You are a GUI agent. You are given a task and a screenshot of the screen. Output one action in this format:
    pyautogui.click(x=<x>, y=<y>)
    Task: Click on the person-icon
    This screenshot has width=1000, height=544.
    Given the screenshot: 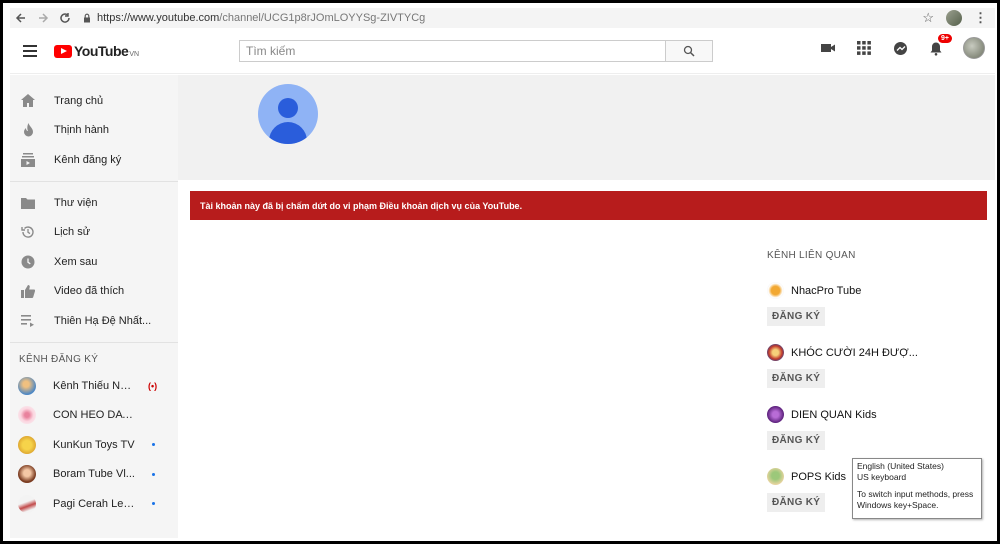 What is the action you would take?
    pyautogui.click(x=288, y=108)
    